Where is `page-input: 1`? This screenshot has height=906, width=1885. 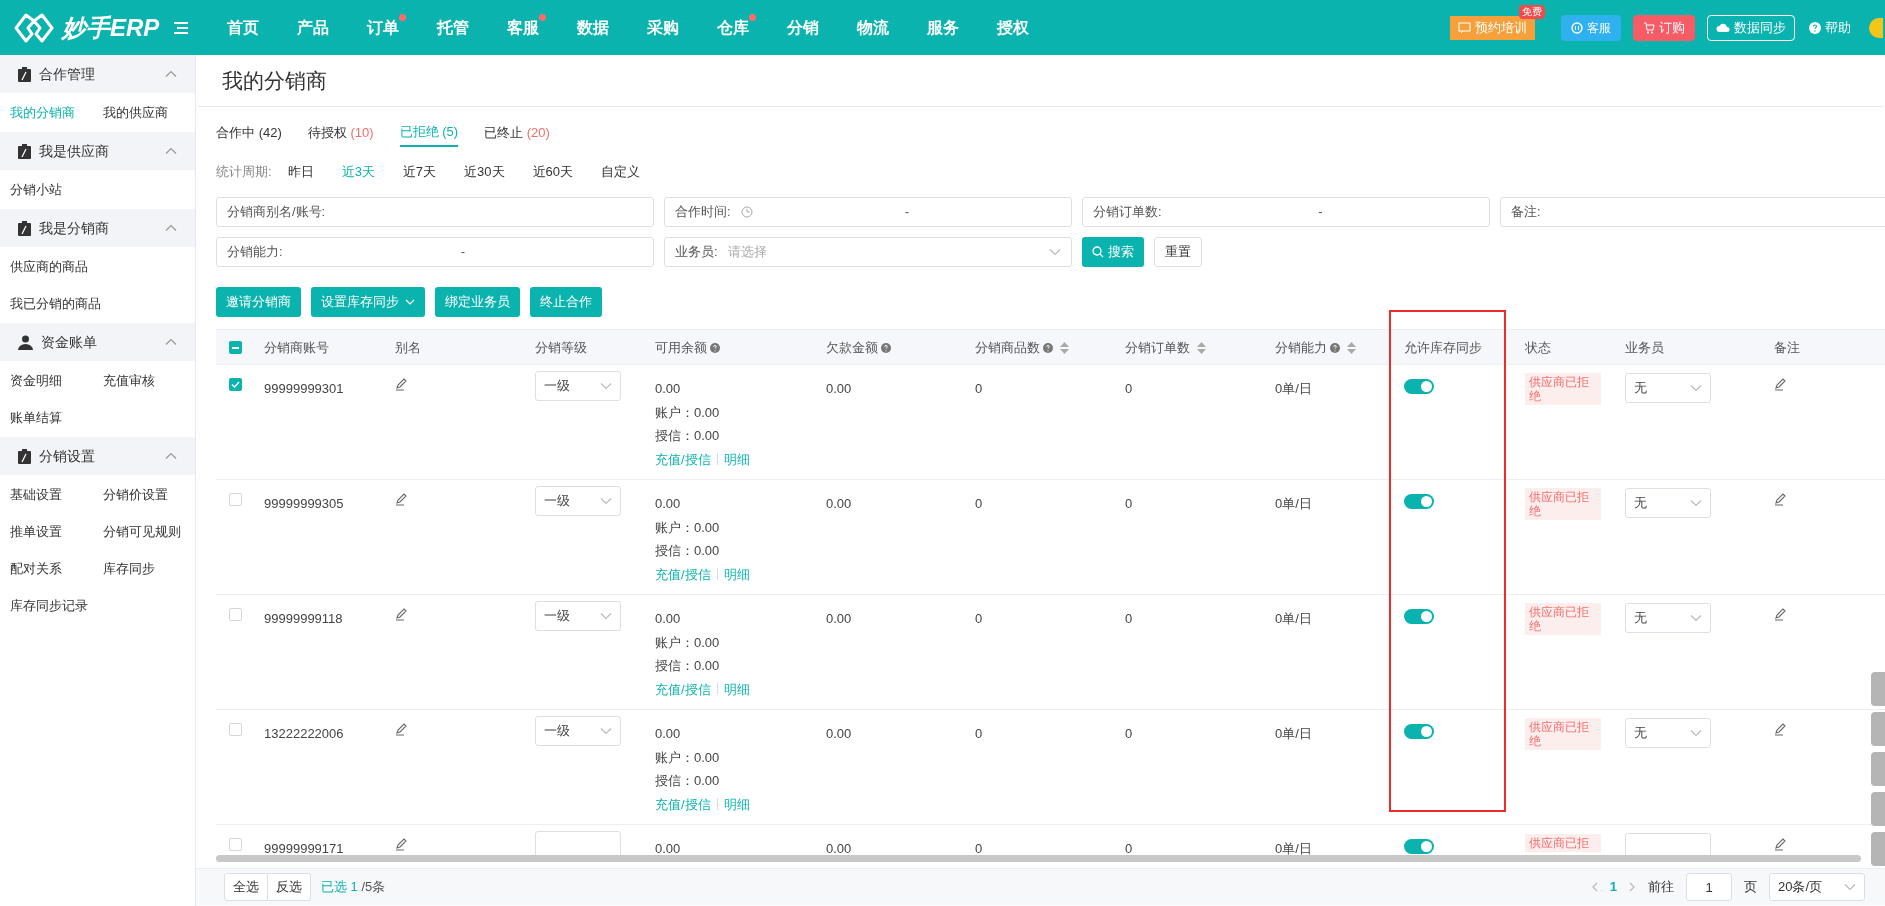
page-input: 1 is located at coordinates (1709, 887).